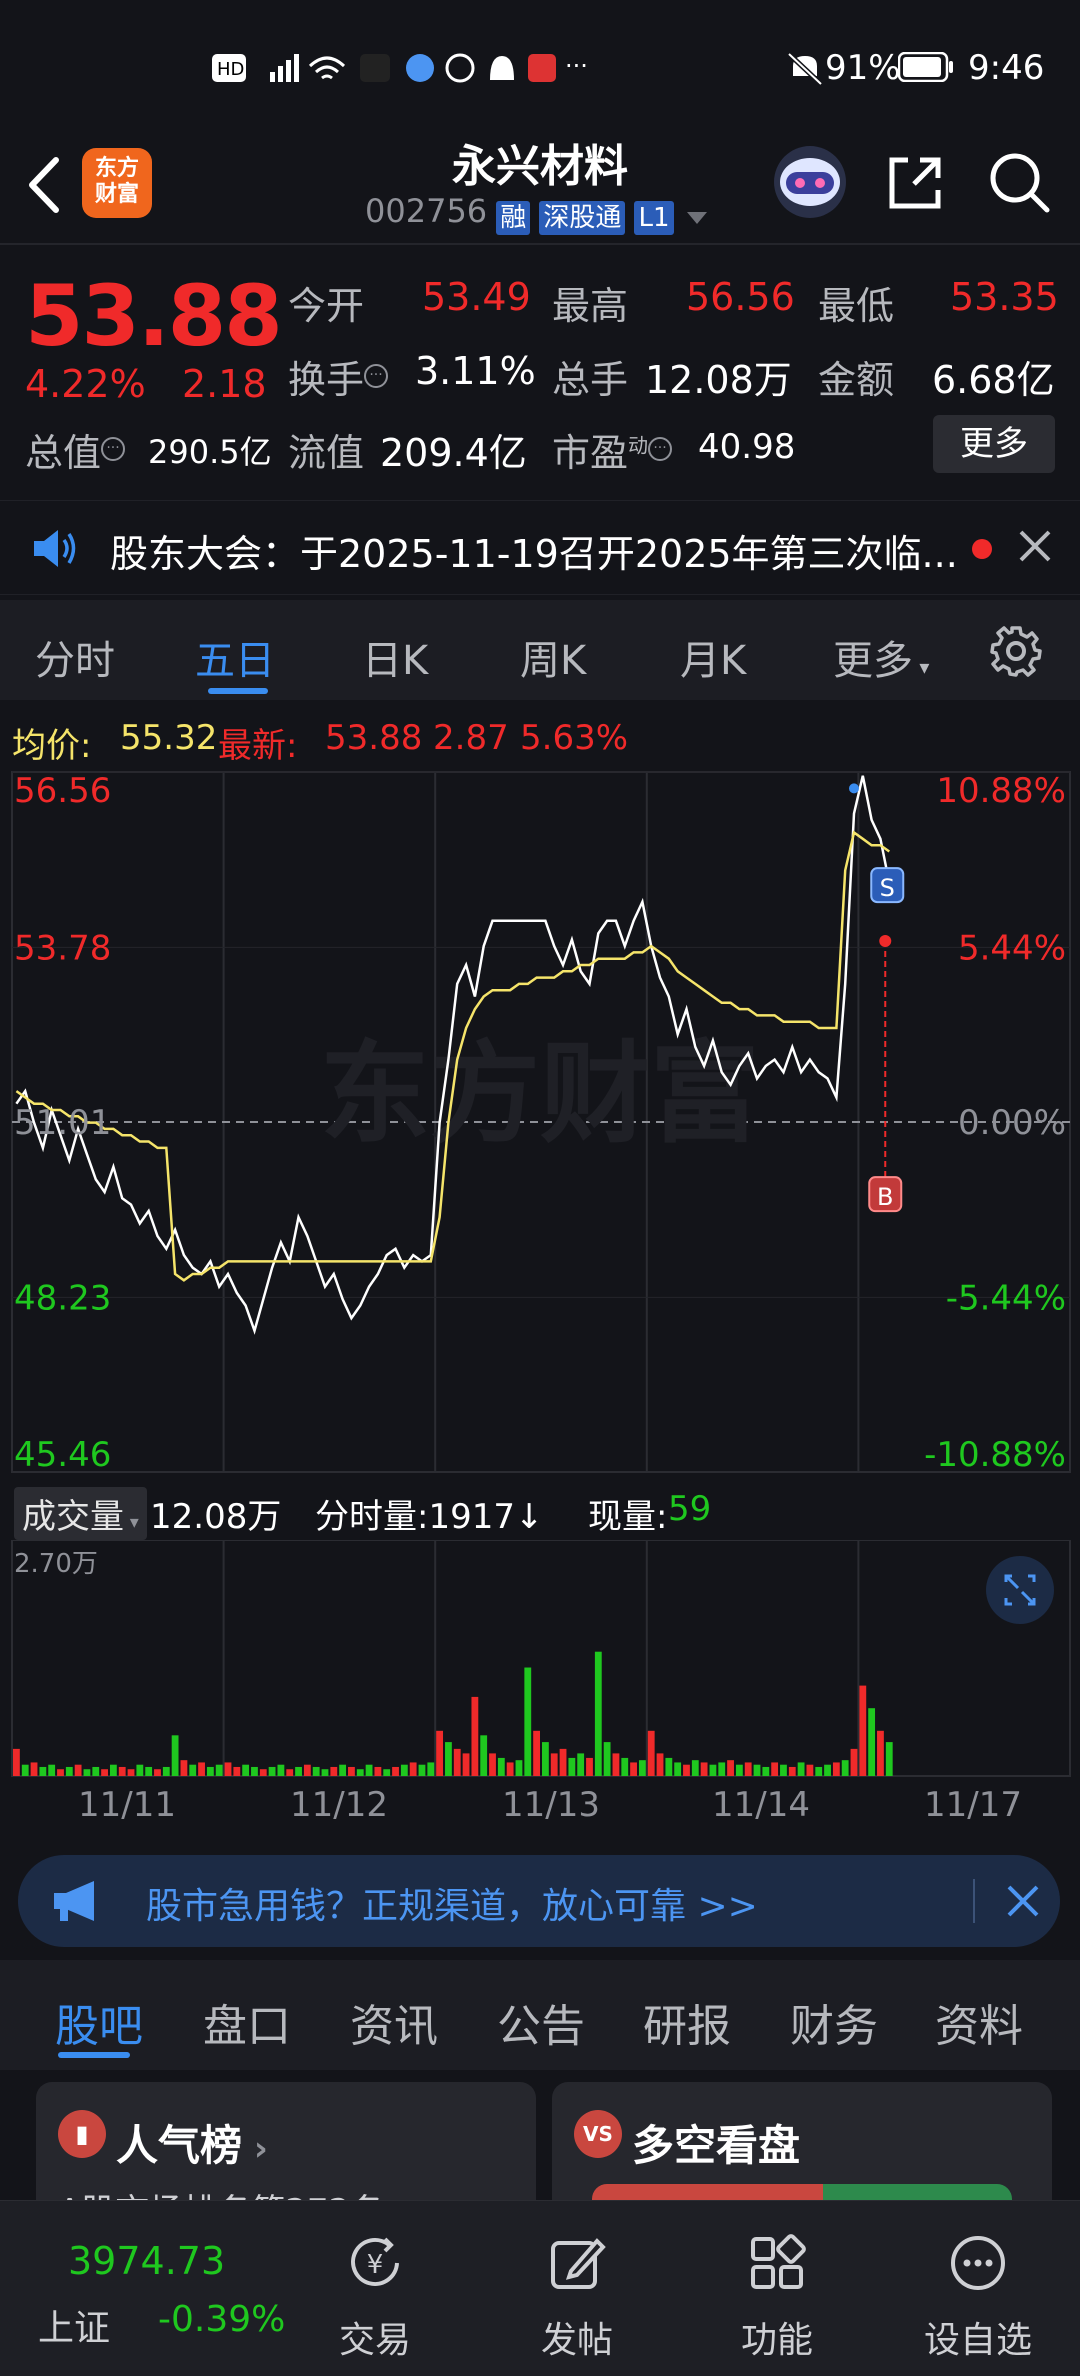  I want to click on y-axis-price-label: 51.01, so click(62, 1123).